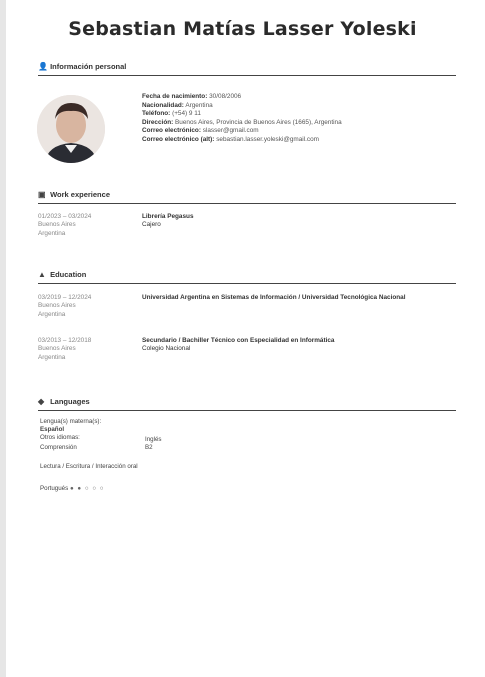 Image resolution: width=485 pixels, height=677 pixels. Describe the element at coordinates (163, 105) in the screenshot. I see `info-key: Nacionalidad:` at that location.